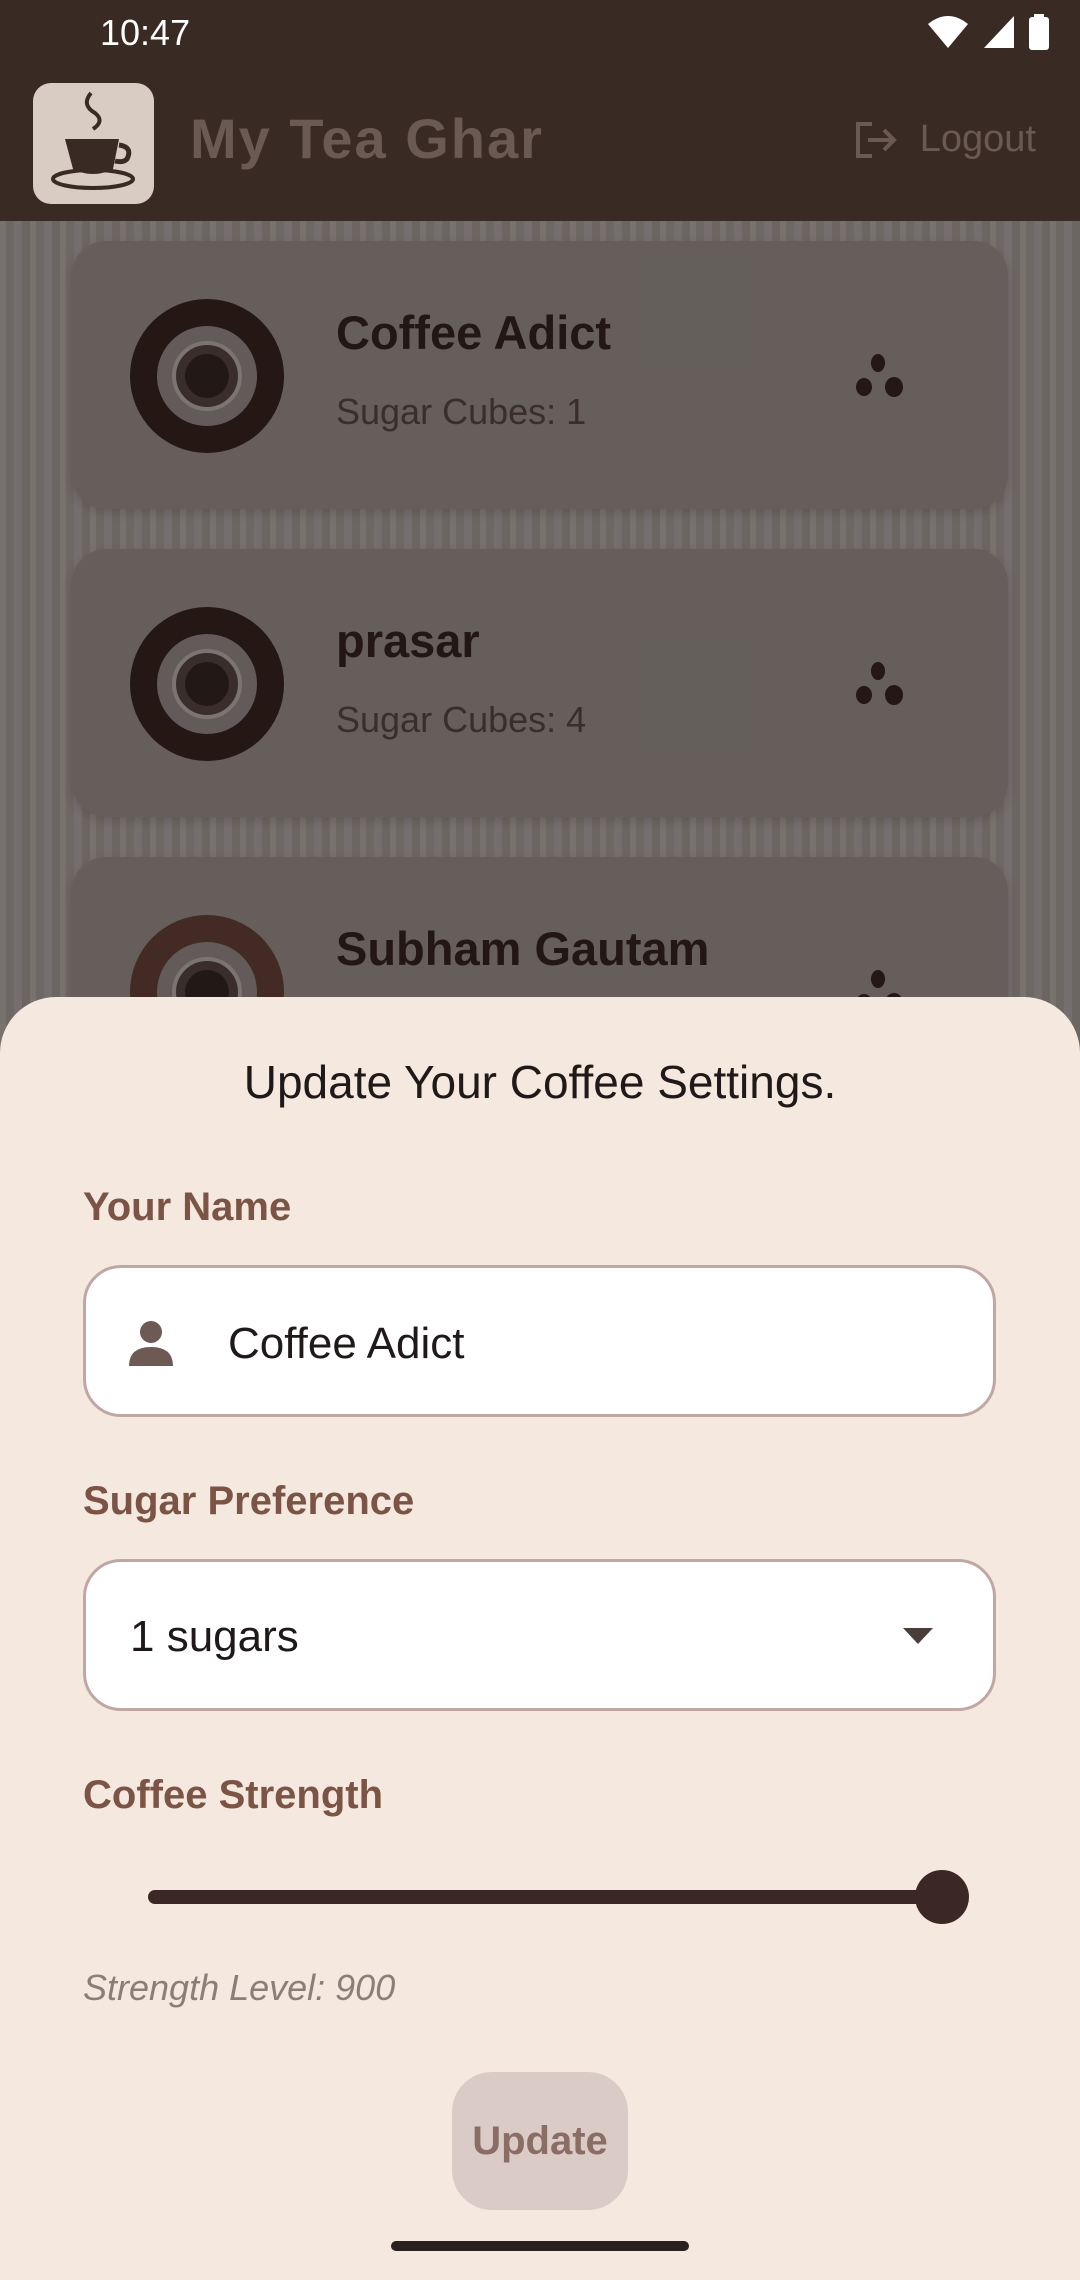 The height and width of the screenshot is (2280, 1080). What do you see at coordinates (239, 1987) in the screenshot?
I see `strength-level-text: Strength Level: 900` at bounding box center [239, 1987].